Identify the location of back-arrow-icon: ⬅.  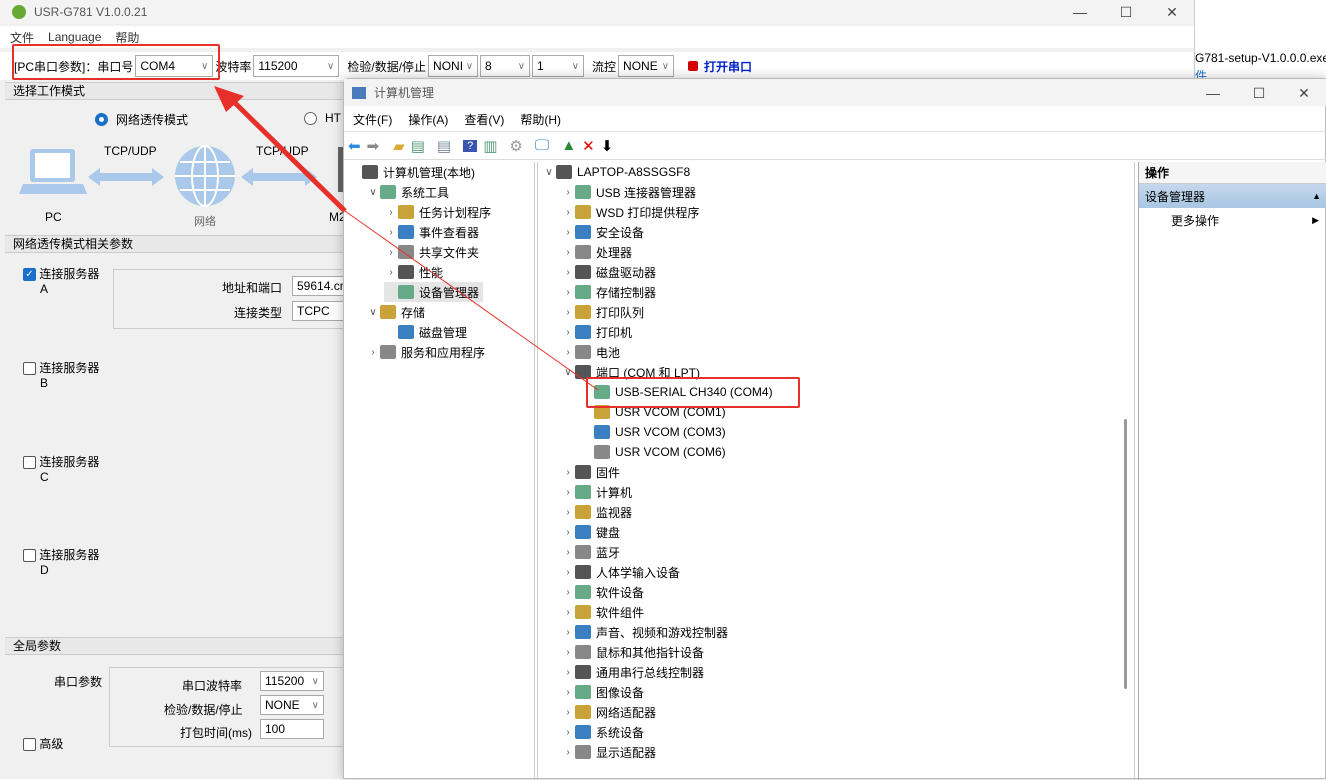
(354, 146).